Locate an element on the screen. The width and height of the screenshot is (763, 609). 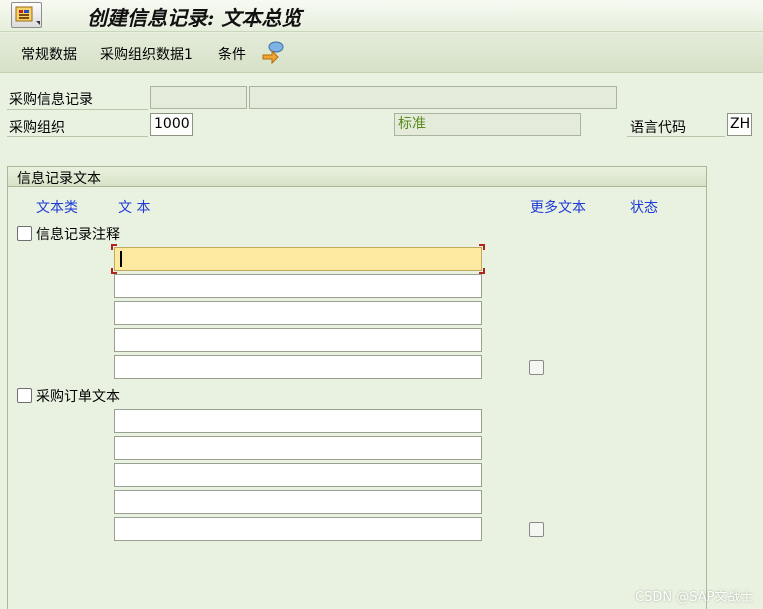
general-data-button: 常规数据 is located at coordinates (49, 54).